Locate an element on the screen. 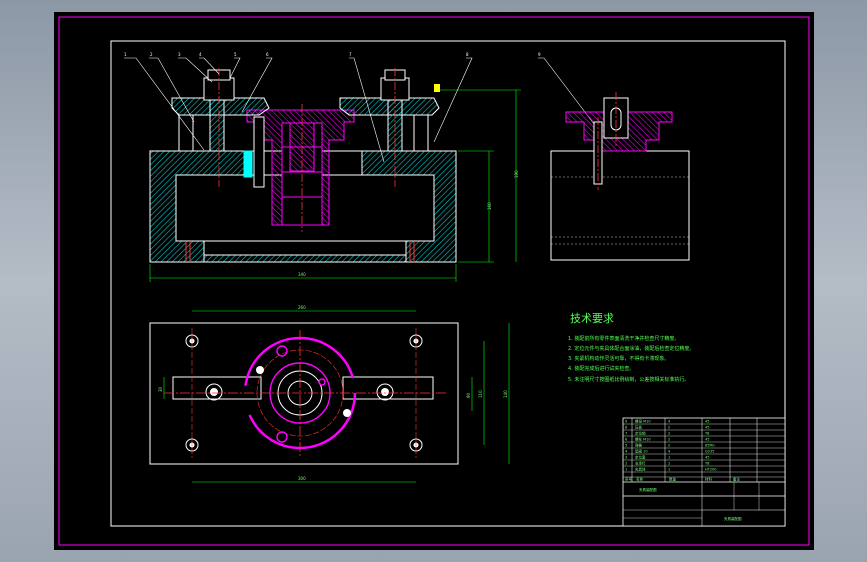 This screenshot has height=562, width=867. tb-row-7-name: 定位套 is located at coordinates (640, 457).